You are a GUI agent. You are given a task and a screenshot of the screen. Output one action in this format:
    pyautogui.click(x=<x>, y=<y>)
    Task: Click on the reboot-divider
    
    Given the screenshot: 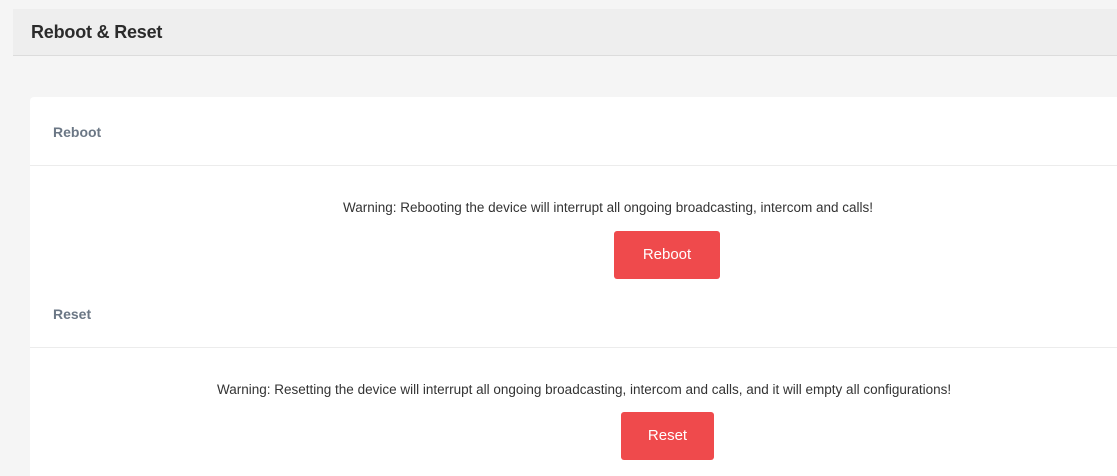 What is the action you would take?
    pyautogui.click(x=573, y=165)
    